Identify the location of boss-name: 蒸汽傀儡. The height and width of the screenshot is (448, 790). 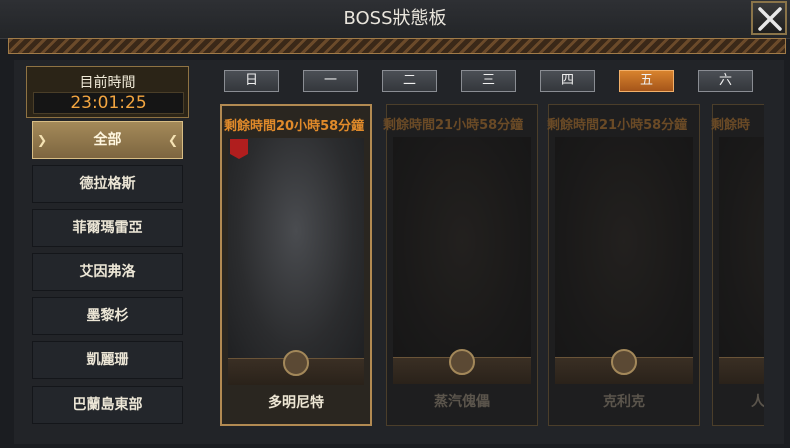
(462, 402).